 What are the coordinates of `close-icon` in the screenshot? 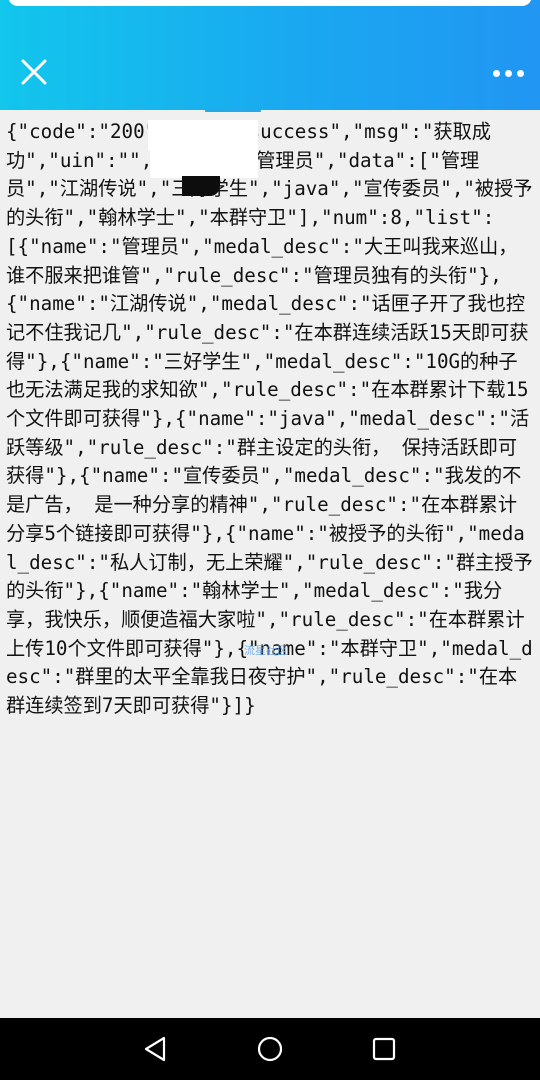 It's located at (34, 72).